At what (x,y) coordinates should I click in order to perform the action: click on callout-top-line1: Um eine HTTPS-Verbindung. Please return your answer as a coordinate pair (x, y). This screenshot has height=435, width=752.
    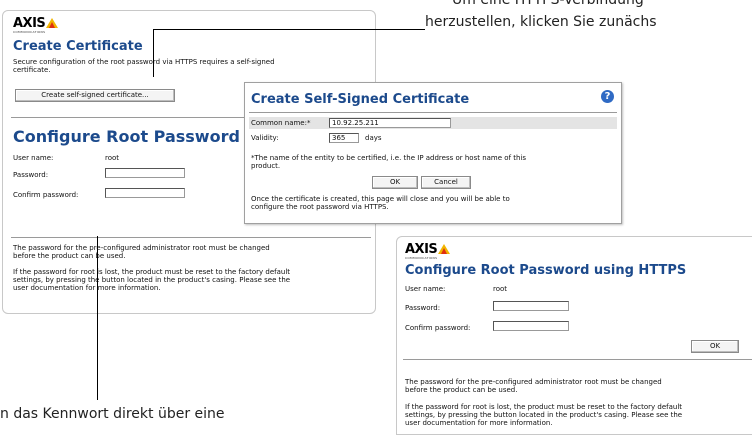
    Looking at the image, I should click on (548, 4).